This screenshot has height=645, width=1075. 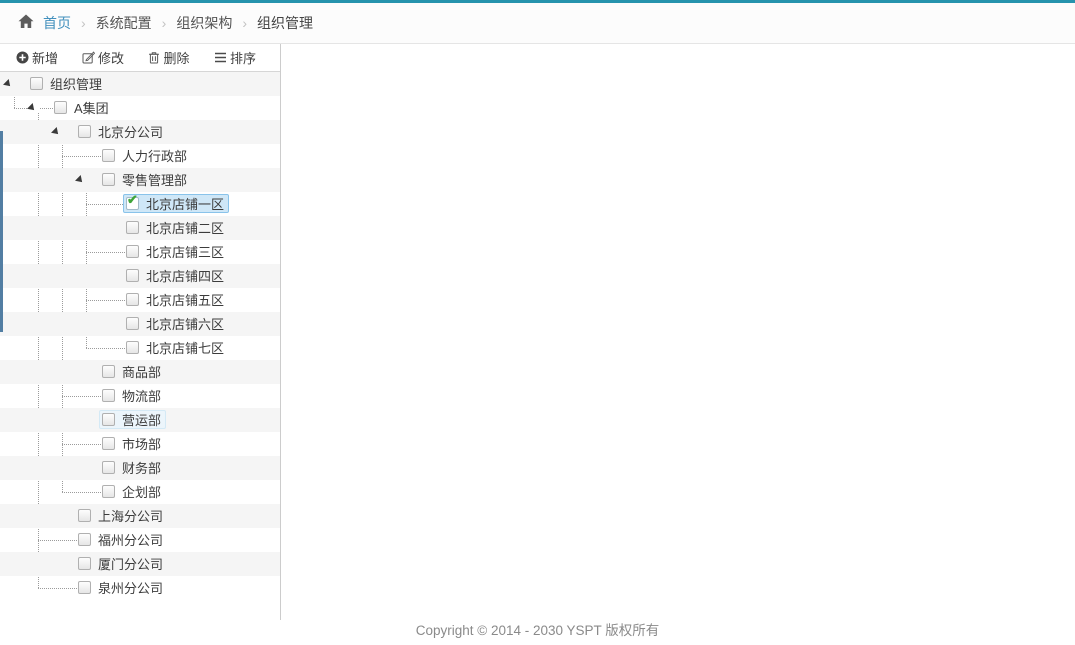 I want to click on tree-node: 福州分公司, so click(x=121, y=539).